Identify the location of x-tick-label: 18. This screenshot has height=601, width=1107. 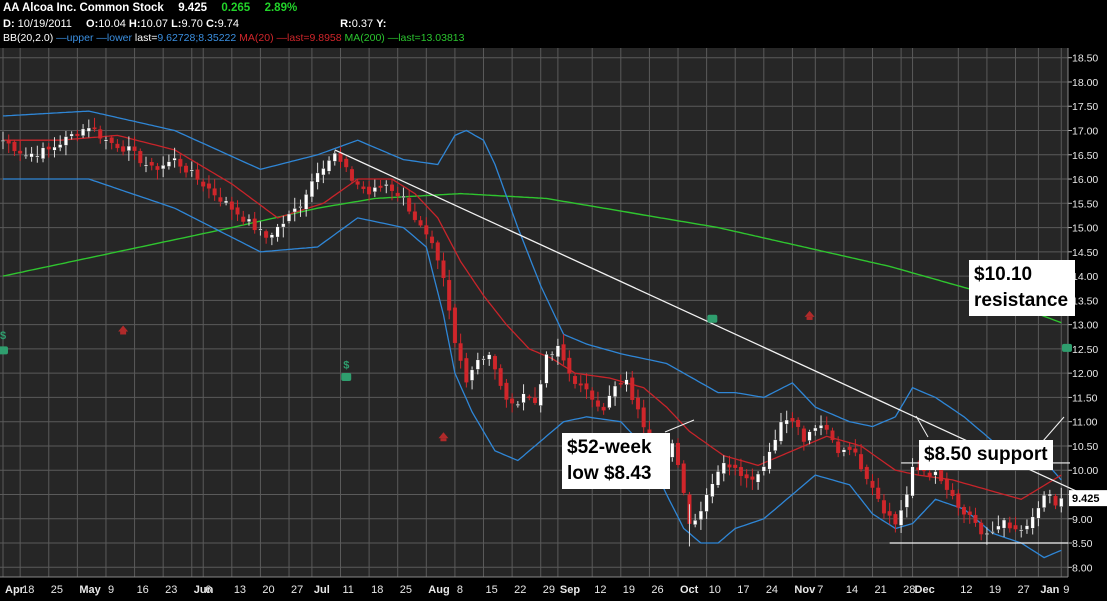
(28, 590).